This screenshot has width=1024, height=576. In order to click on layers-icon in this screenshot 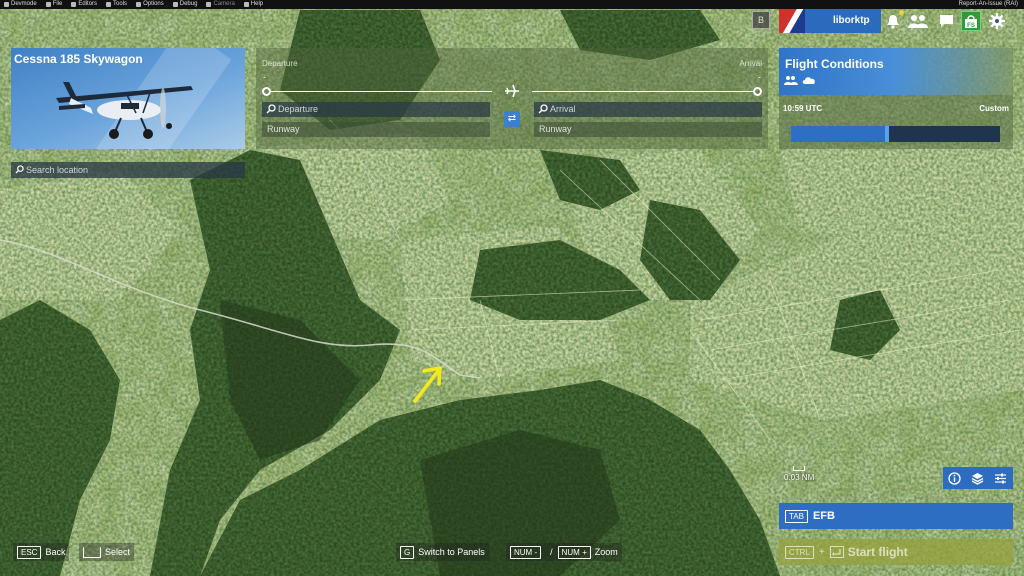, I will do `click(977, 478)`.